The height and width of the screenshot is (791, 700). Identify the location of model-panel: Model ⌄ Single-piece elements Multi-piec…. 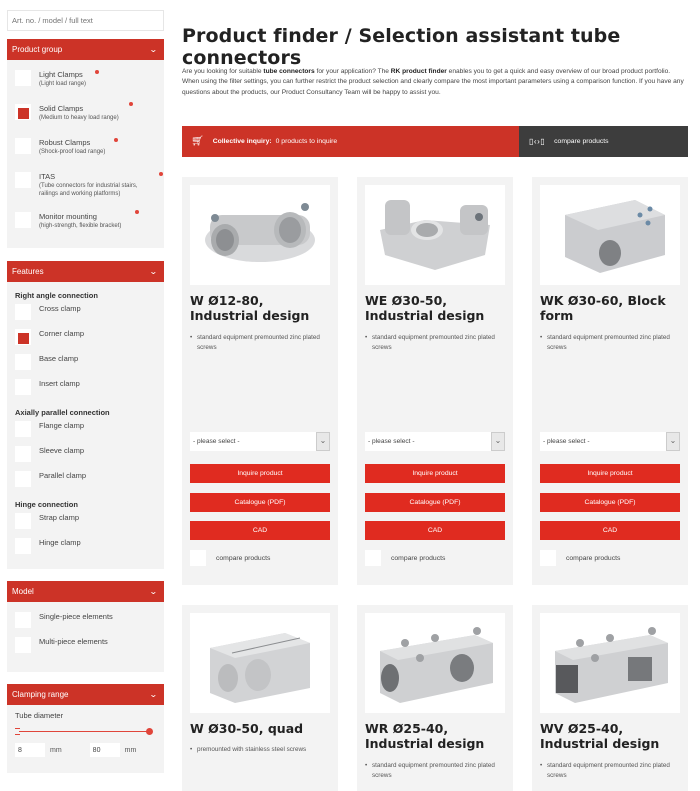
(85, 626).